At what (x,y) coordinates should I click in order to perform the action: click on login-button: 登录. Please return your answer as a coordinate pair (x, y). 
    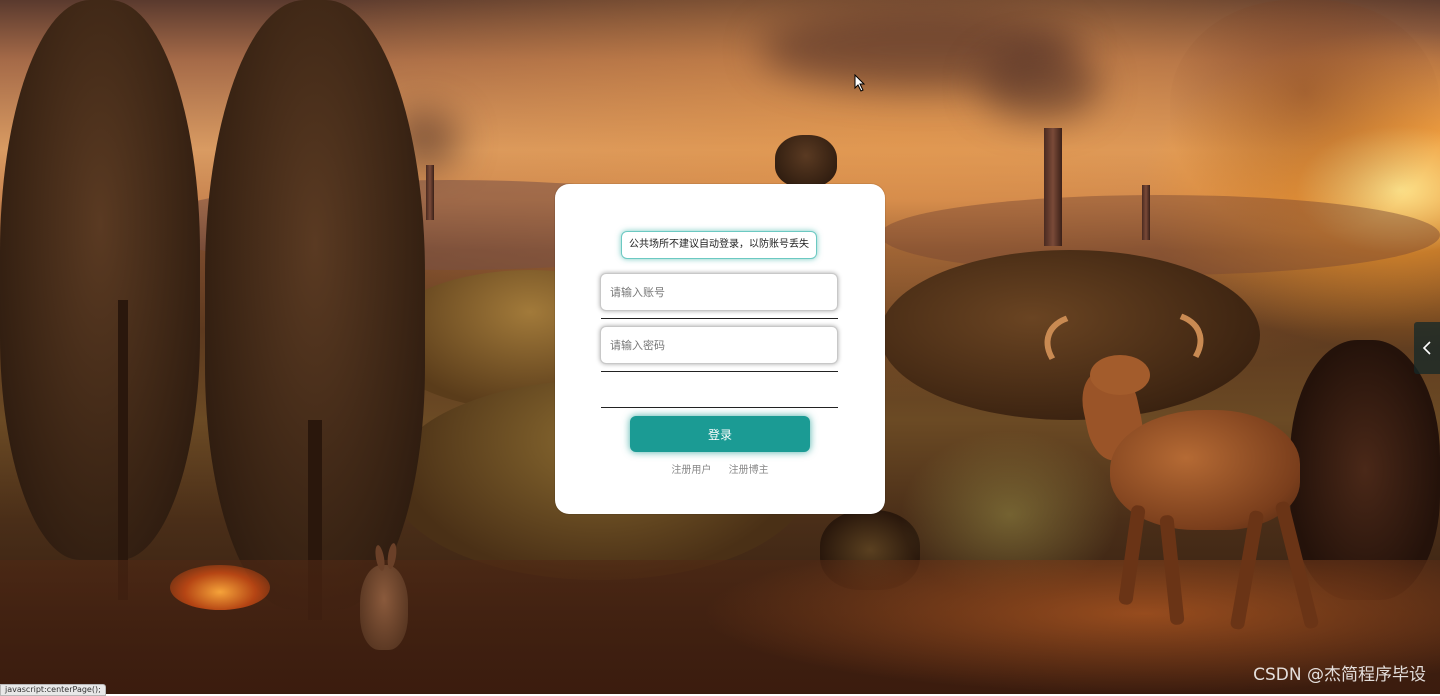
    Looking at the image, I should click on (720, 434).